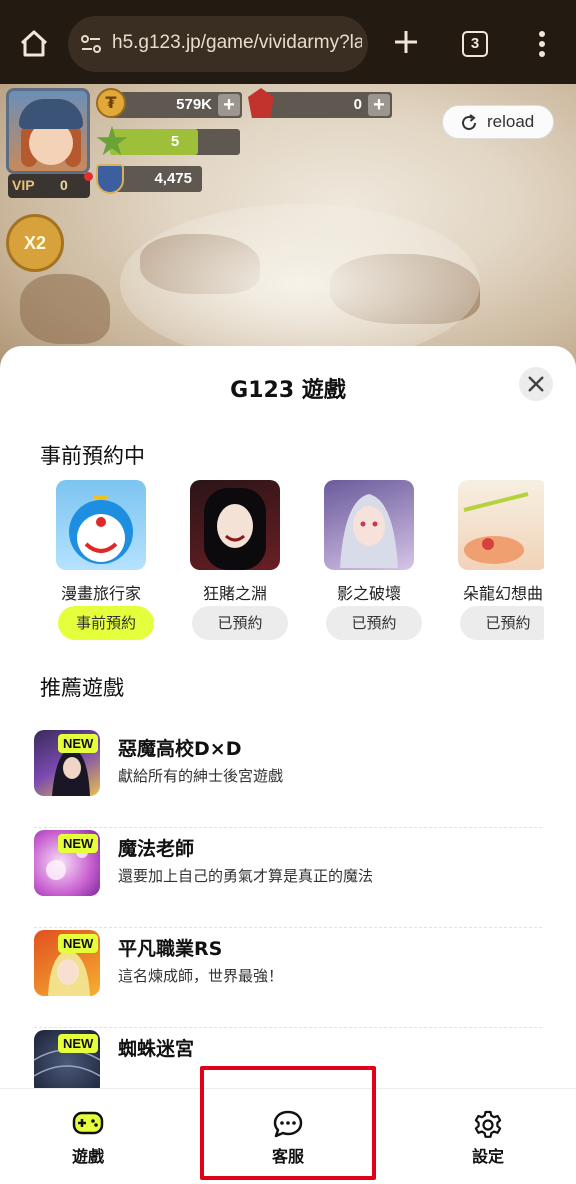  What do you see at coordinates (487, 1156) in the screenshot?
I see `nav-settings-label: 設定` at bounding box center [487, 1156].